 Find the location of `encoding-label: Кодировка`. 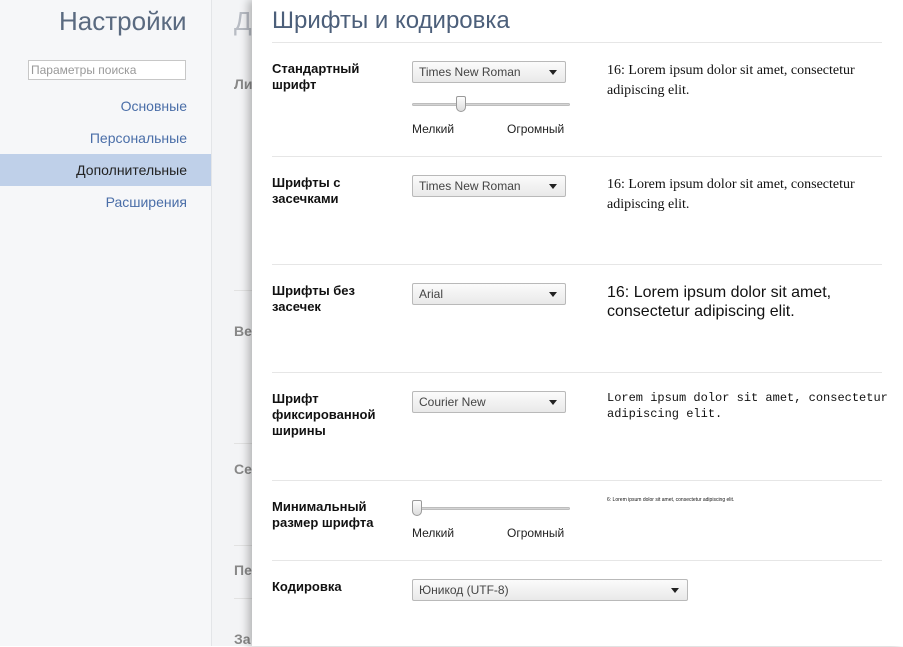

encoding-label: Кодировка is located at coordinates (307, 586).